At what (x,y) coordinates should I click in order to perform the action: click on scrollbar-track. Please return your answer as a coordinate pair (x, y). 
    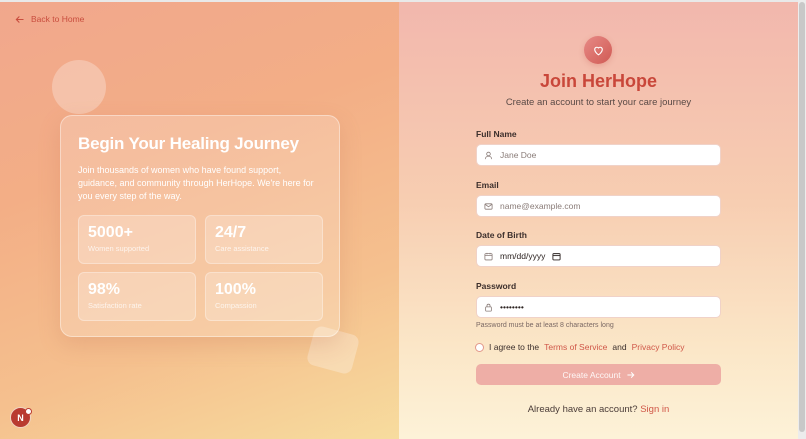
    Looking at the image, I should click on (802, 219).